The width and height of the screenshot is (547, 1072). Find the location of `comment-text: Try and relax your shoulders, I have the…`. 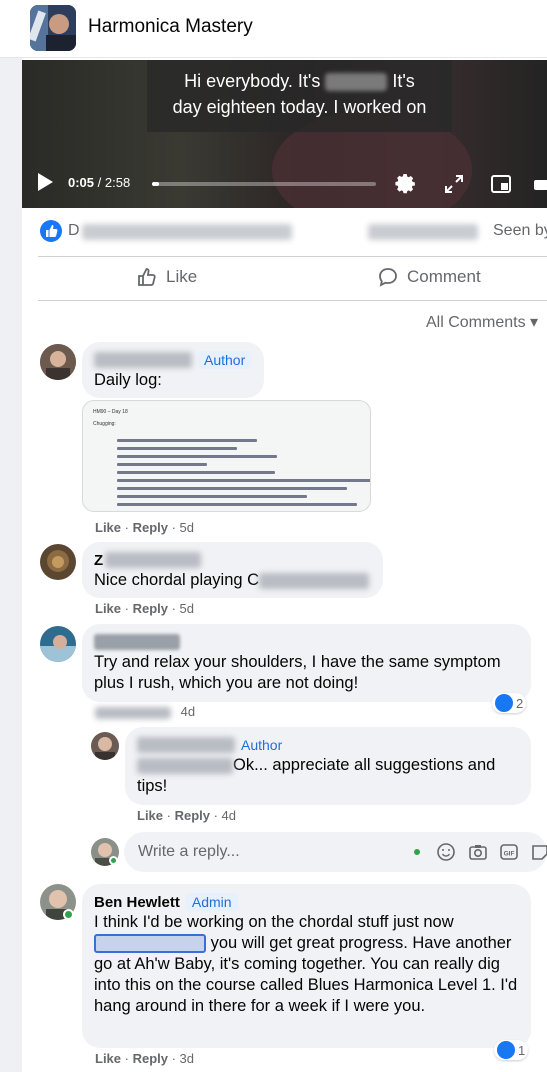

comment-text: Try and relax your shoulders, I have the… is located at coordinates (297, 672).